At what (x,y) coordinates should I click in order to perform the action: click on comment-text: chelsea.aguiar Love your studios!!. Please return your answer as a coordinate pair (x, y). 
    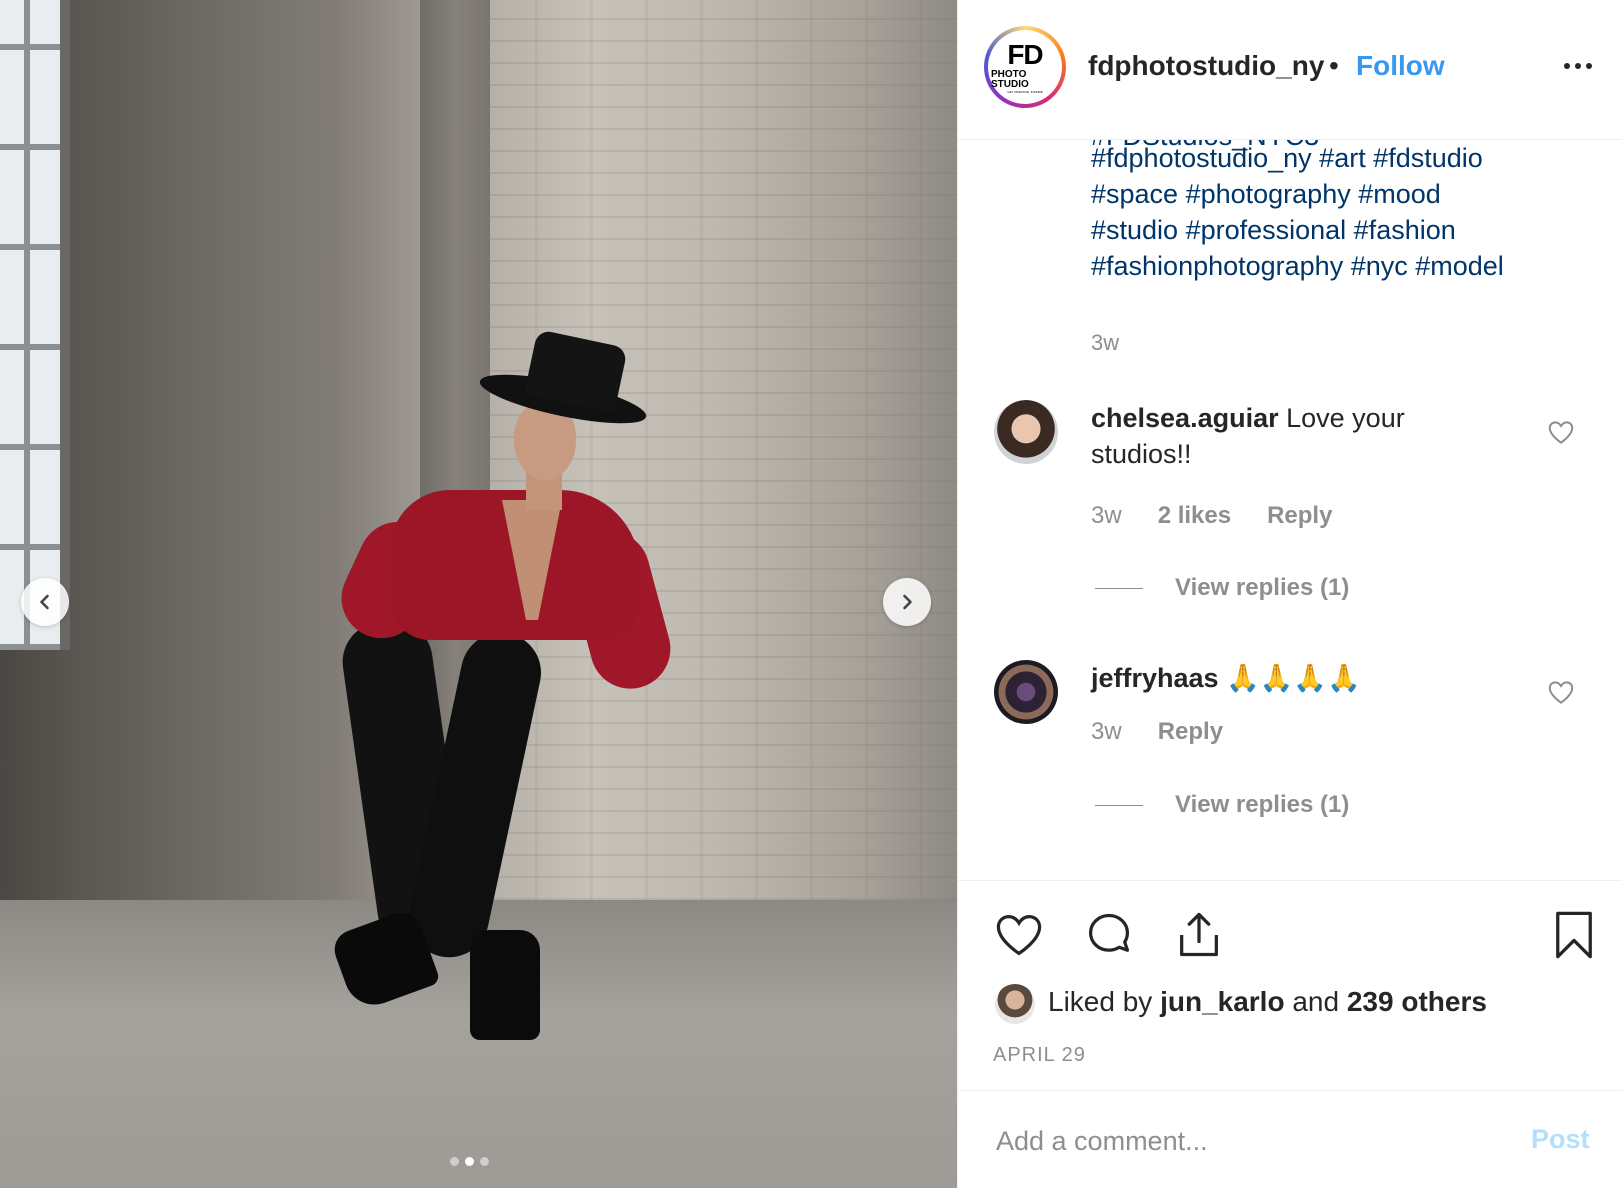
    Looking at the image, I should click on (1301, 436).